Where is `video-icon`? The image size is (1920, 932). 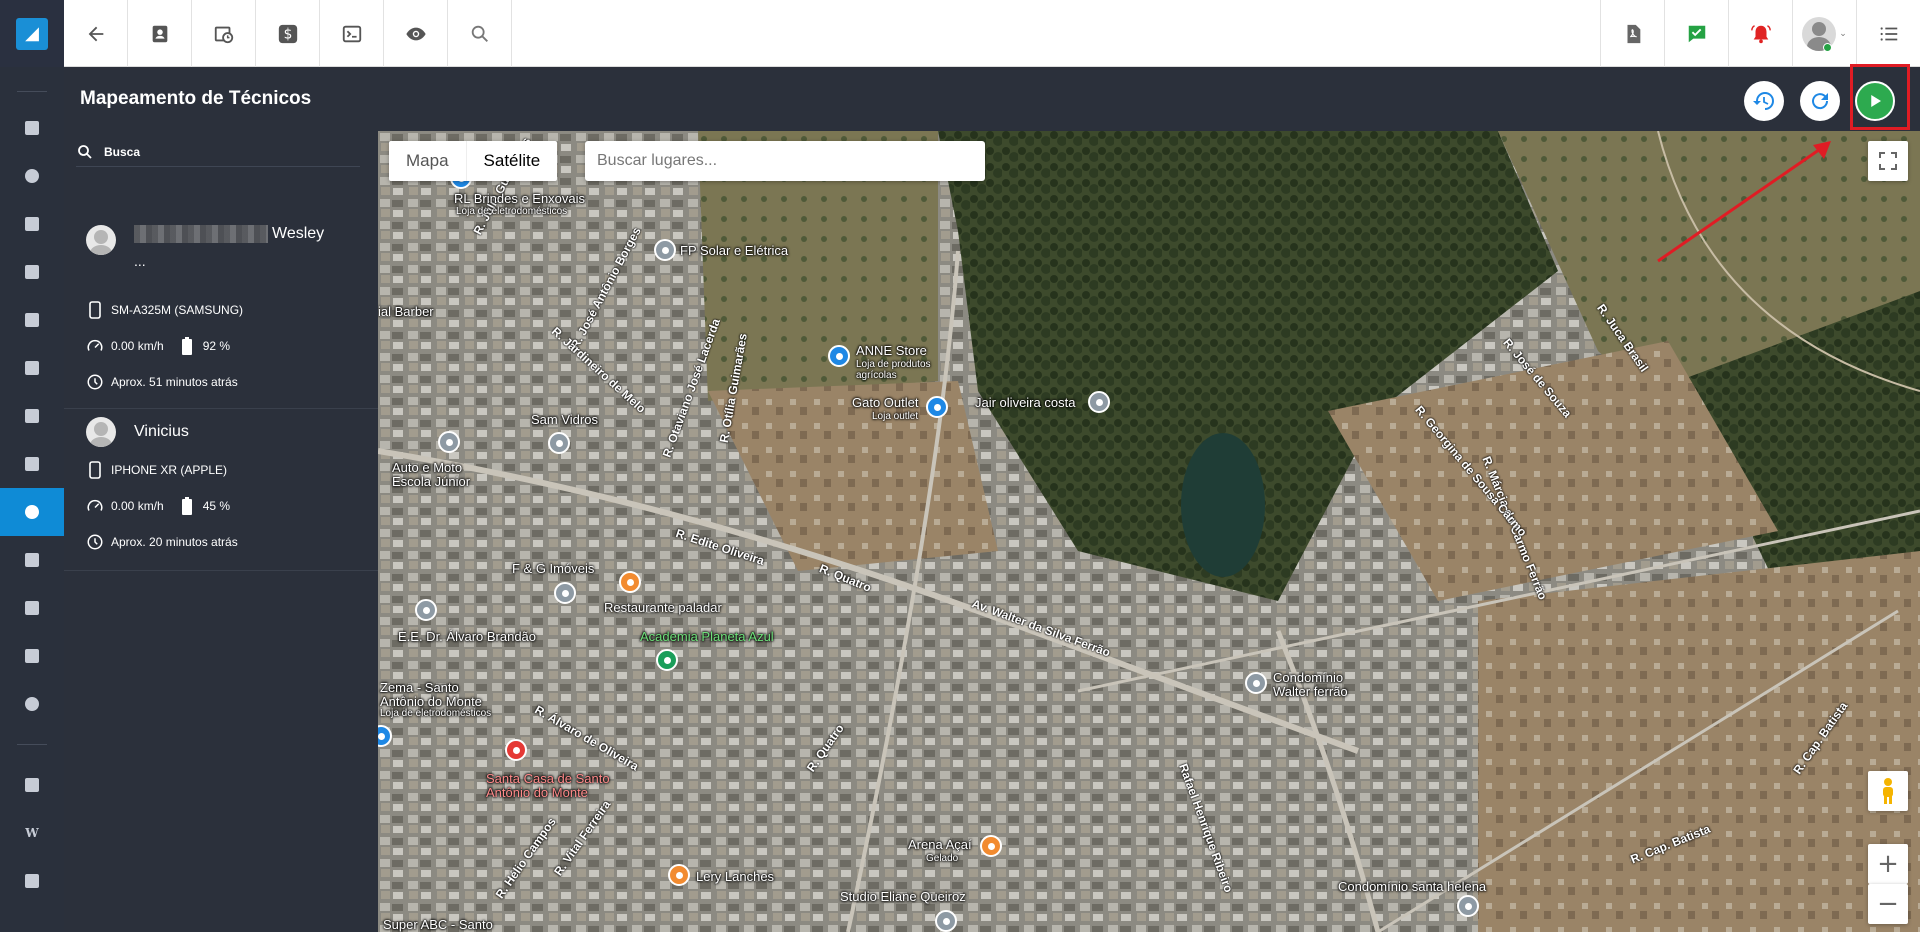 video-icon is located at coordinates (32, 785).